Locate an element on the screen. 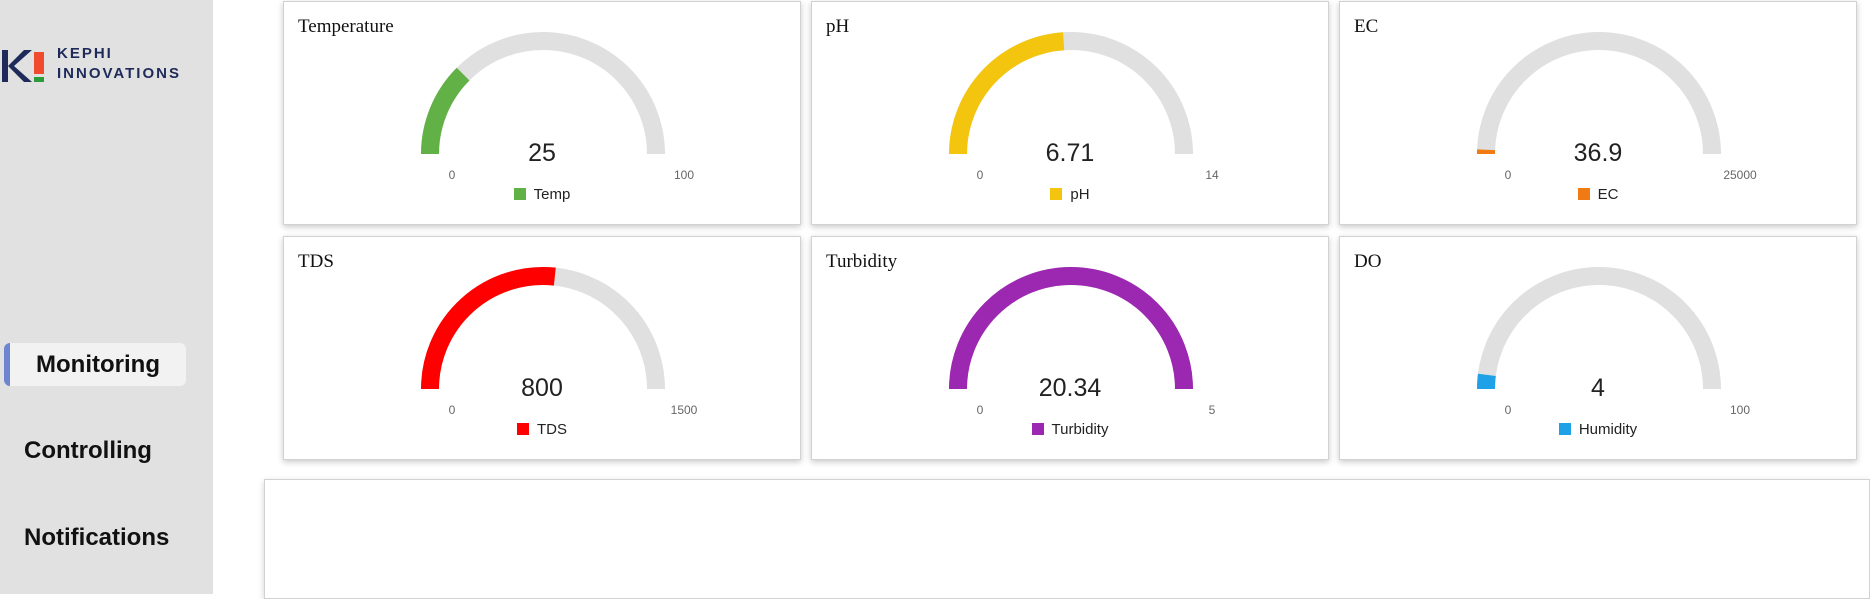 The image size is (1870, 599). gauge-max-label: 1500 is located at coordinates (684, 410).